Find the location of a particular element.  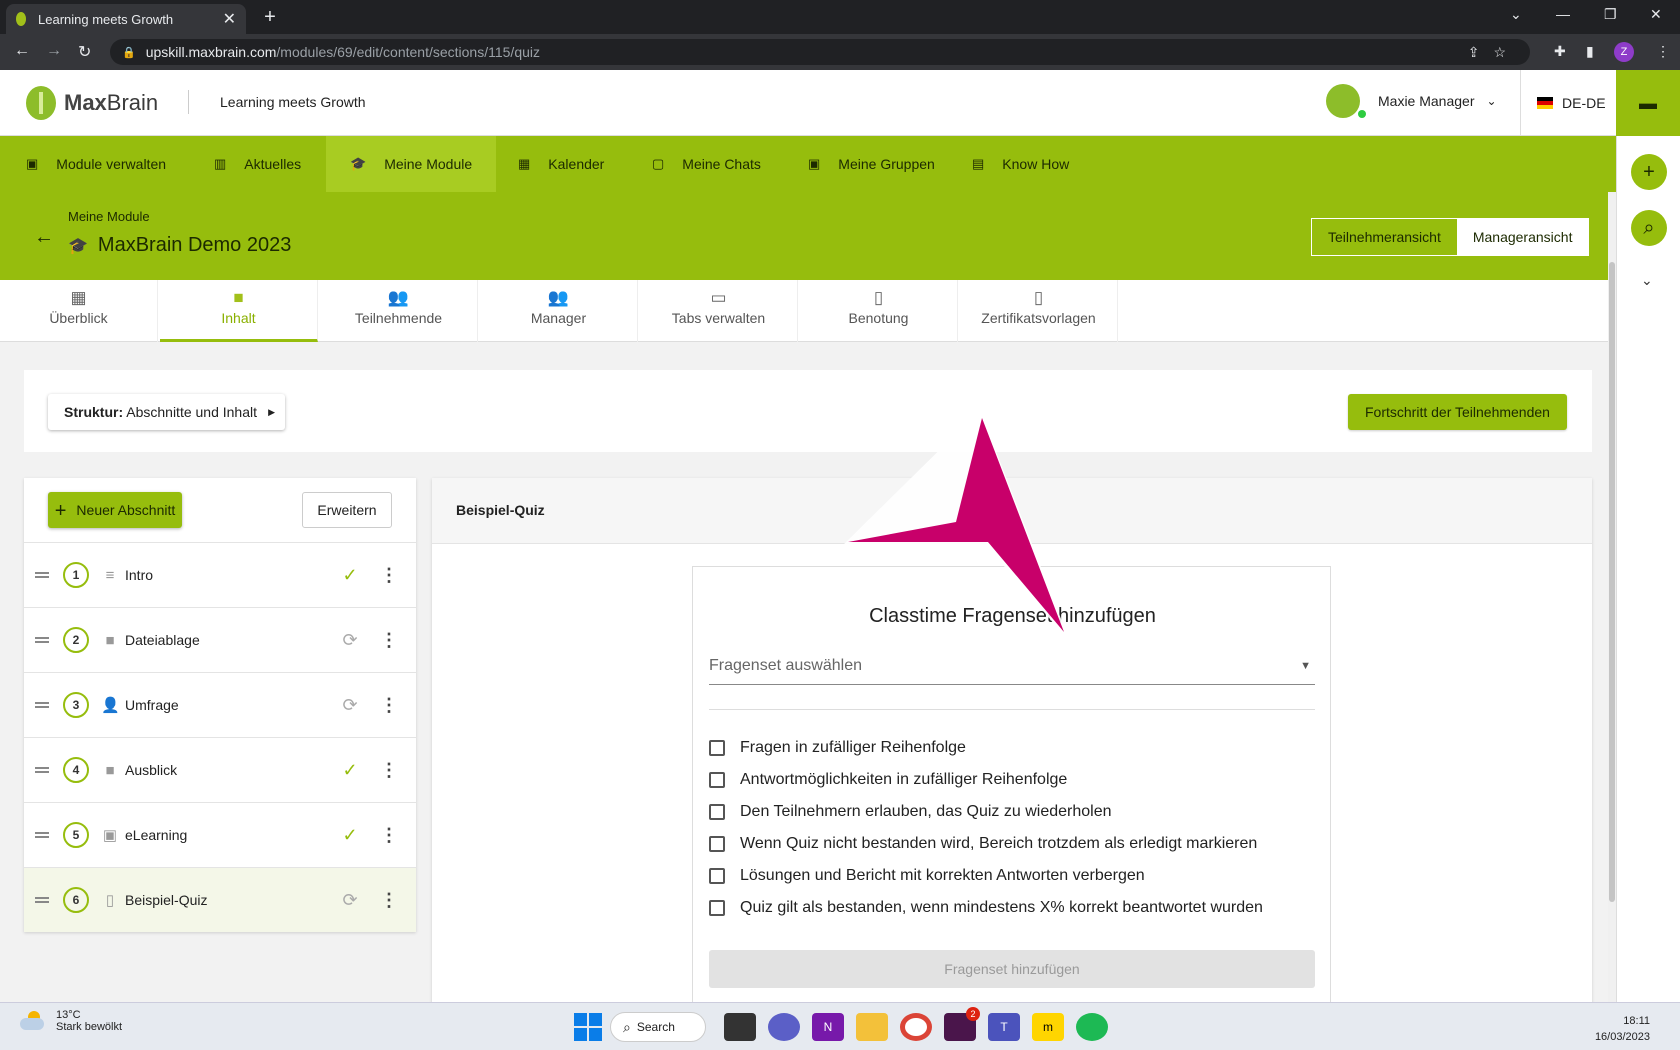

onenote-icon: N is located at coordinates (828, 1027).